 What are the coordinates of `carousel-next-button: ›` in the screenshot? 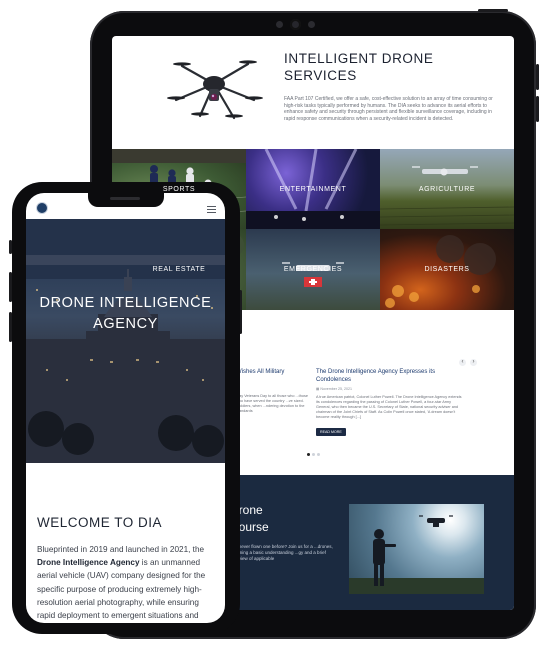 It's located at (473, 362).